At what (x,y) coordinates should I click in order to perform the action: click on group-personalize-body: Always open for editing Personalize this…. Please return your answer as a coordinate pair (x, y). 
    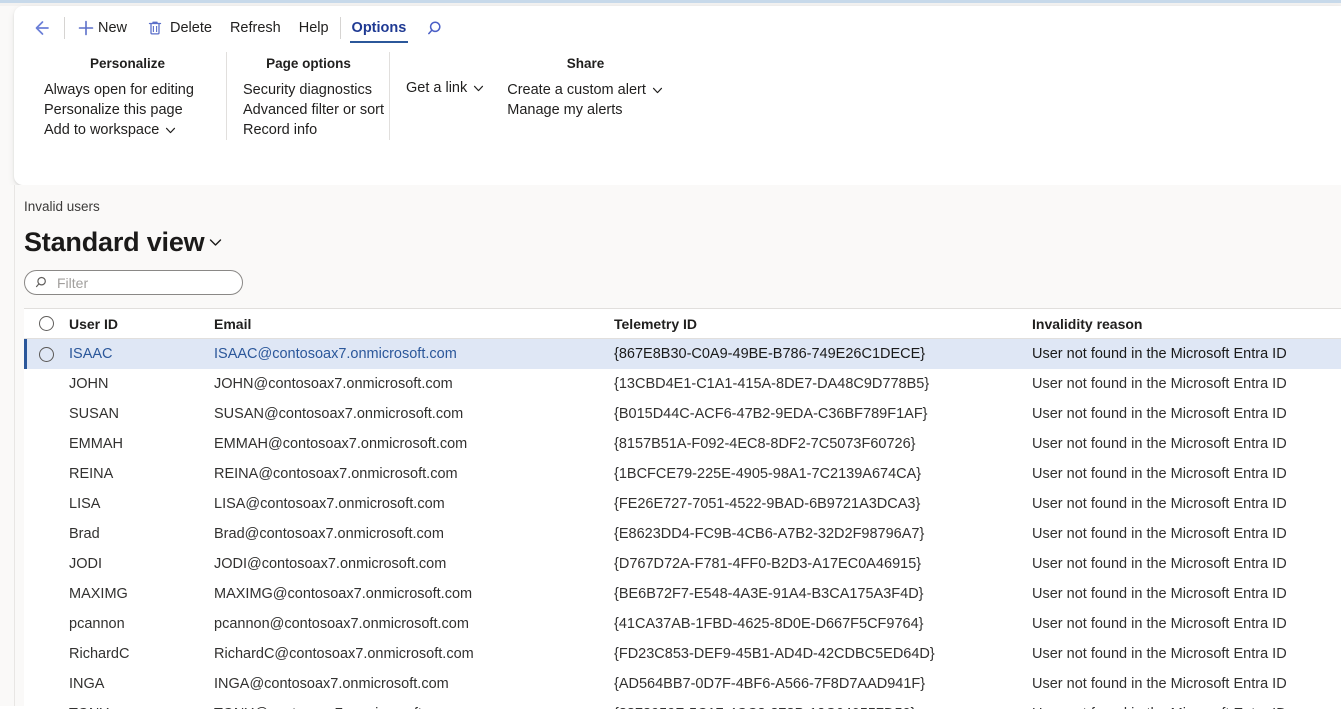
    Looking at the image, I should click on (127, 110).